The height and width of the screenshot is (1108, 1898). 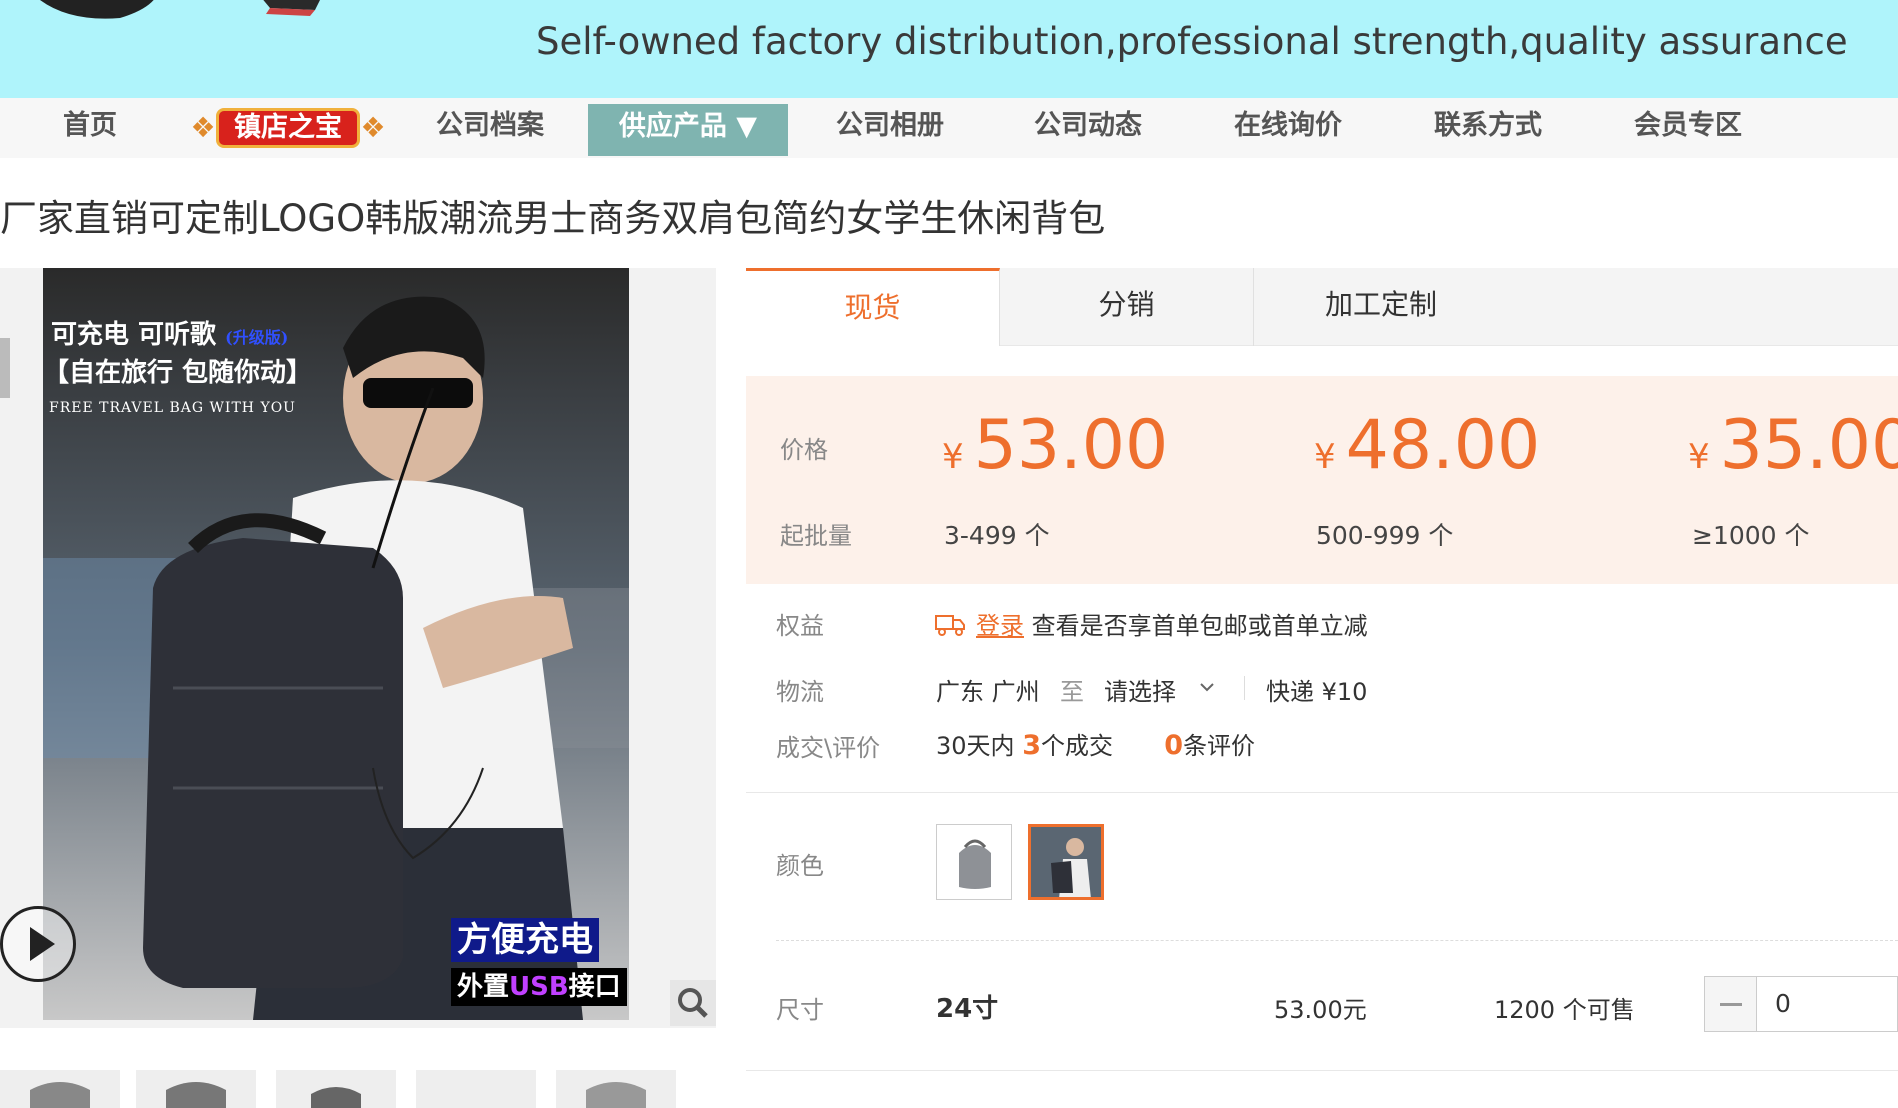 I want to click on video-play-button, so click(x=38, y=944).